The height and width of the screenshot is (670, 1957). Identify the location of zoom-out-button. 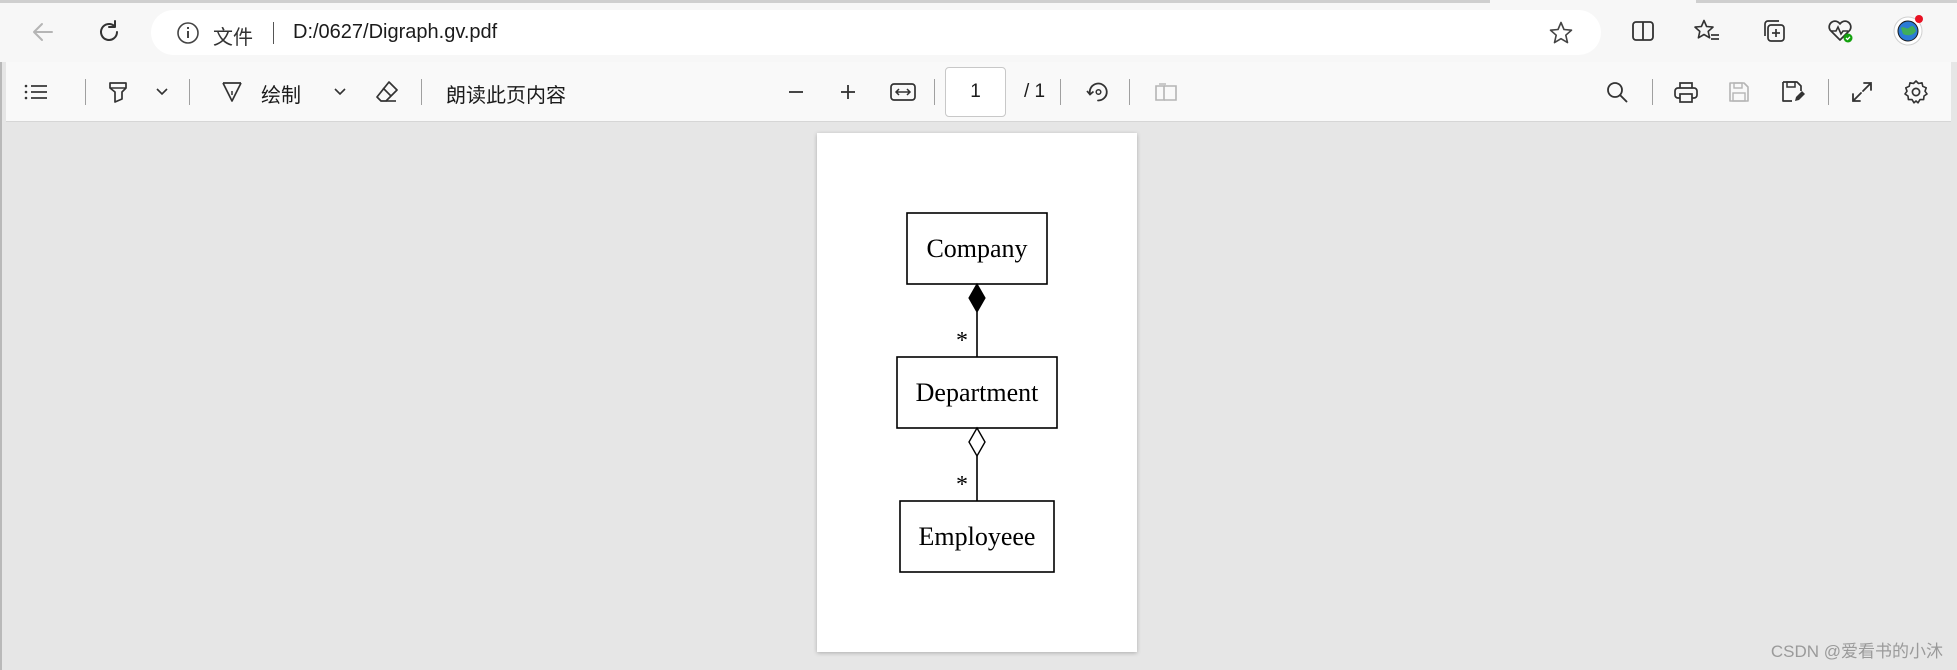
(796, 92).